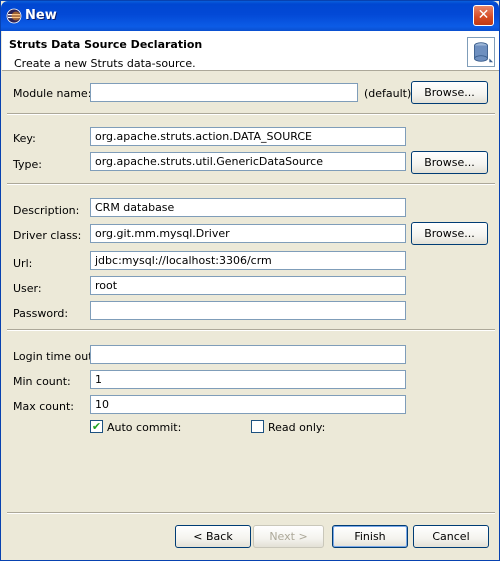  What do you see at coordinates (451, 536) in the screenshot?
I see `cancel-button: Cancel` at bounding box center [451, 536].